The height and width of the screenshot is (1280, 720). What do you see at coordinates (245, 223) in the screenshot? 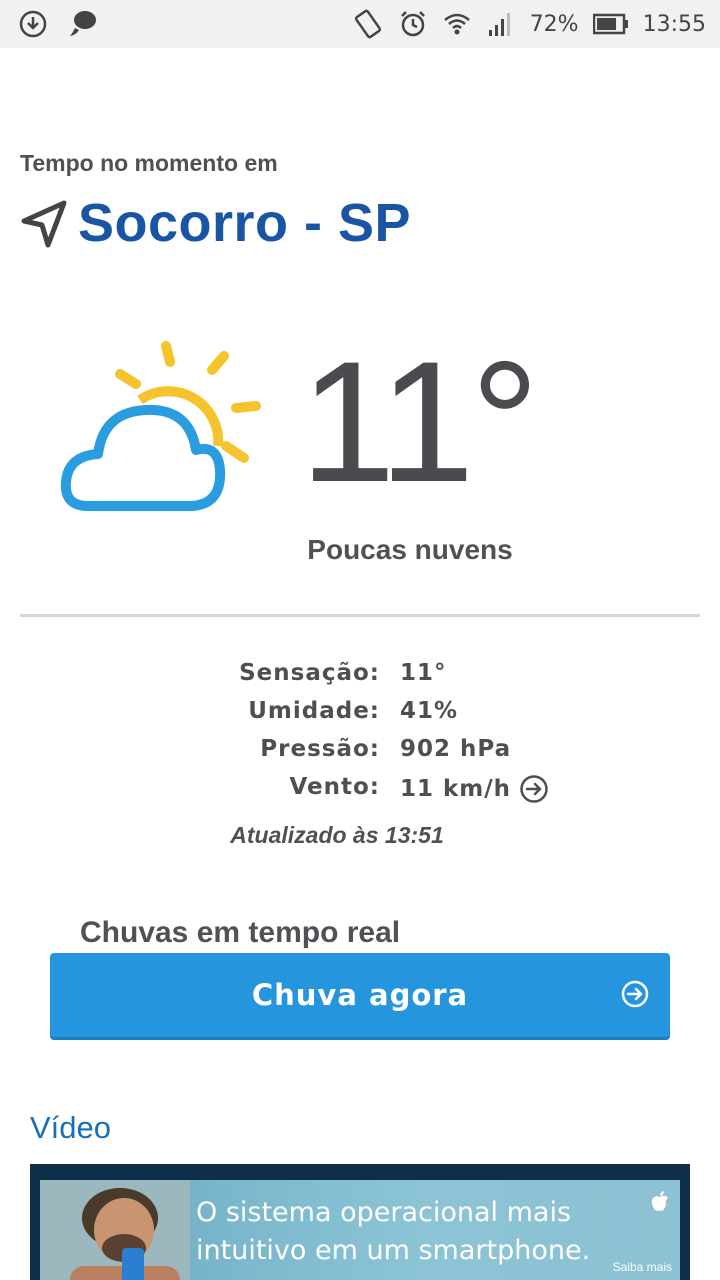
I see `city-name: Socorro - SP` at bounding box center [245, 223].